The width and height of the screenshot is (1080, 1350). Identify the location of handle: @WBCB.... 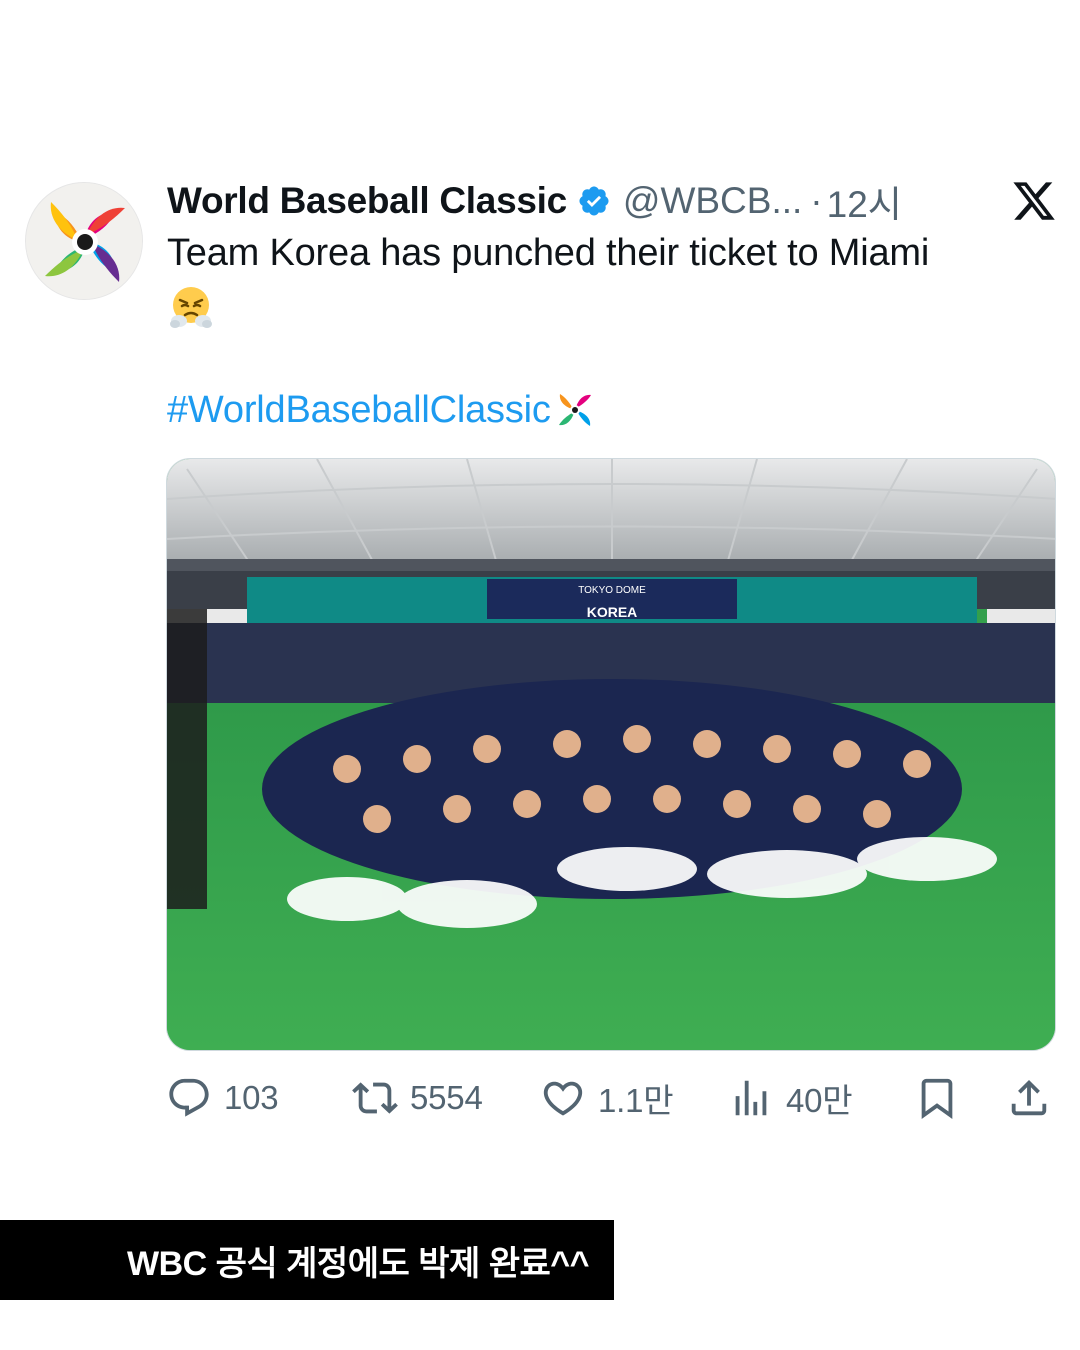
(712, 201).